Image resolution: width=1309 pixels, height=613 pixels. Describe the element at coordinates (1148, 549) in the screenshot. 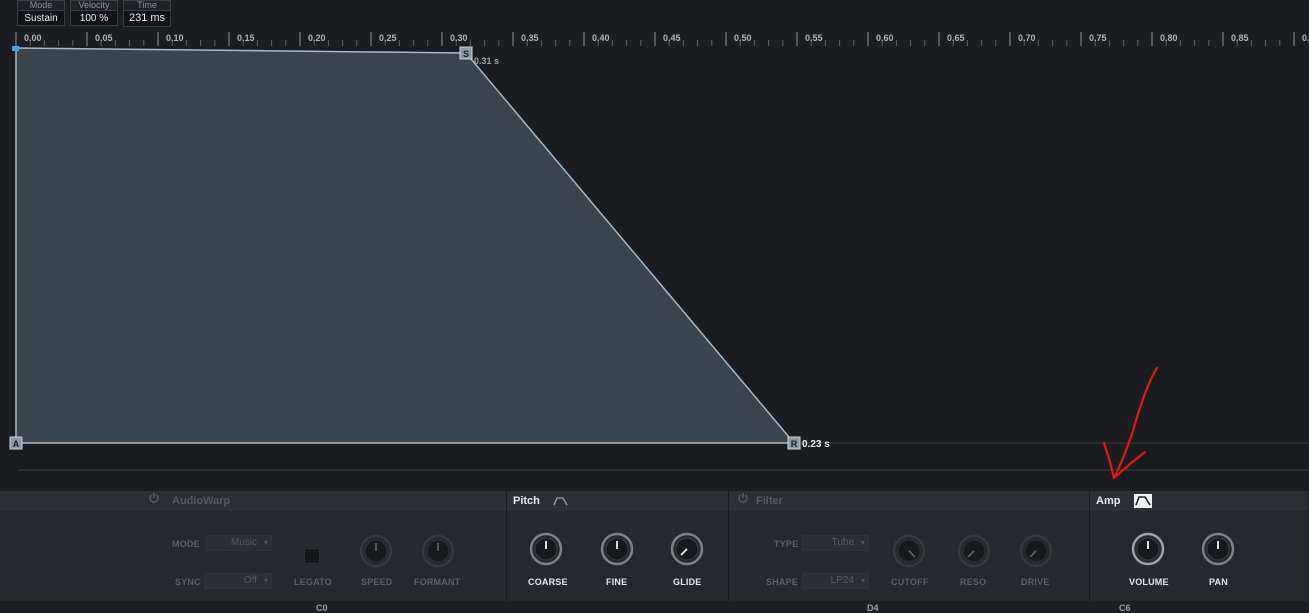

I see `volume-knob` at that location.